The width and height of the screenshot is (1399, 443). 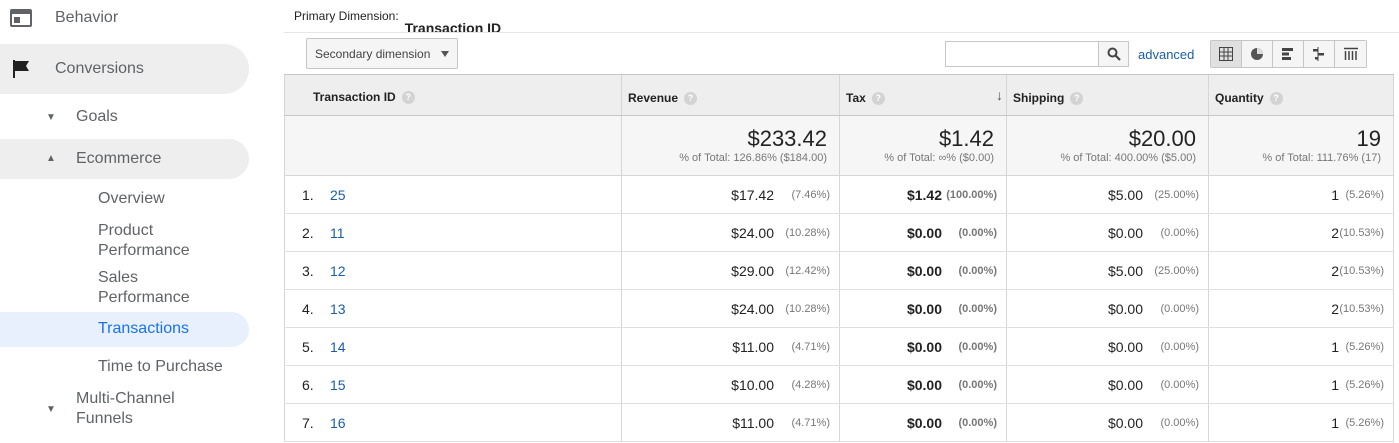 I want to click on collapse-multichannel-icon: ▼, so click(x=51, y=409).